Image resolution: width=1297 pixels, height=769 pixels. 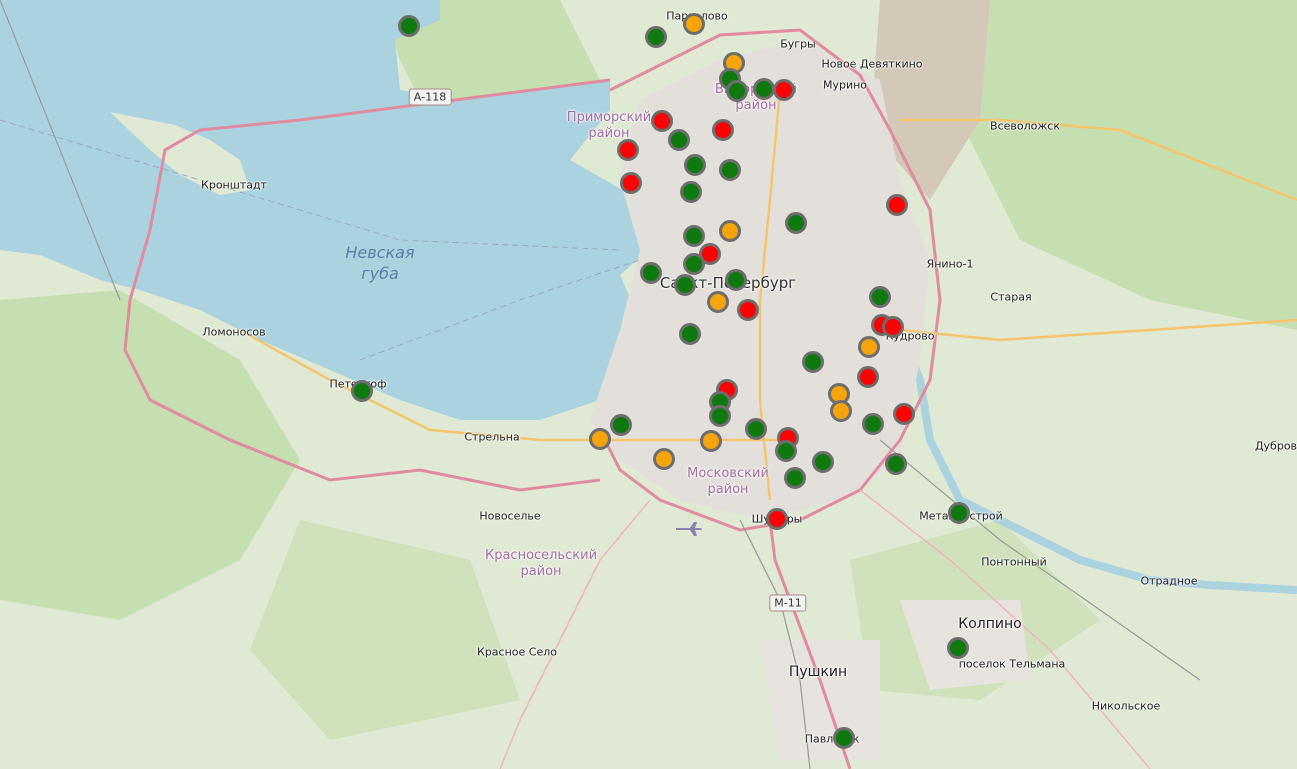 What do you see at coordinates (510, 516) in the screenshot?
I see `place-label-novosele: Новоселье` at bounding box center [510, 516].